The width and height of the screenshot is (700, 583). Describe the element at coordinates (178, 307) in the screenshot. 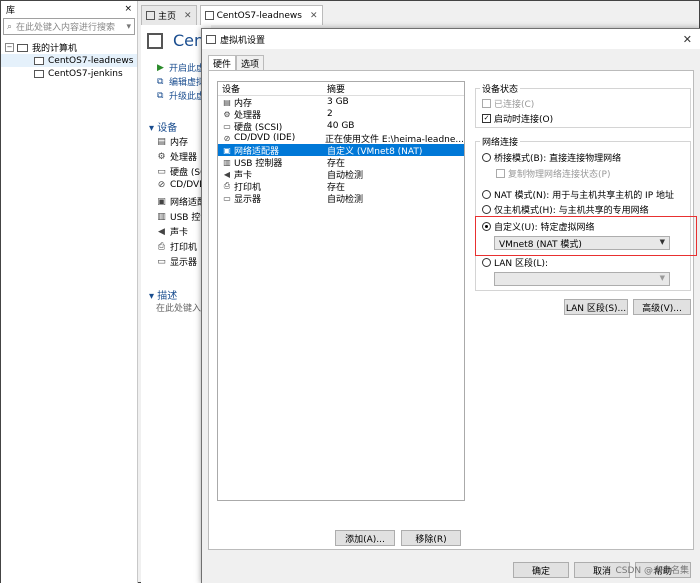

I see `description-input: 在此处键入` at that location.